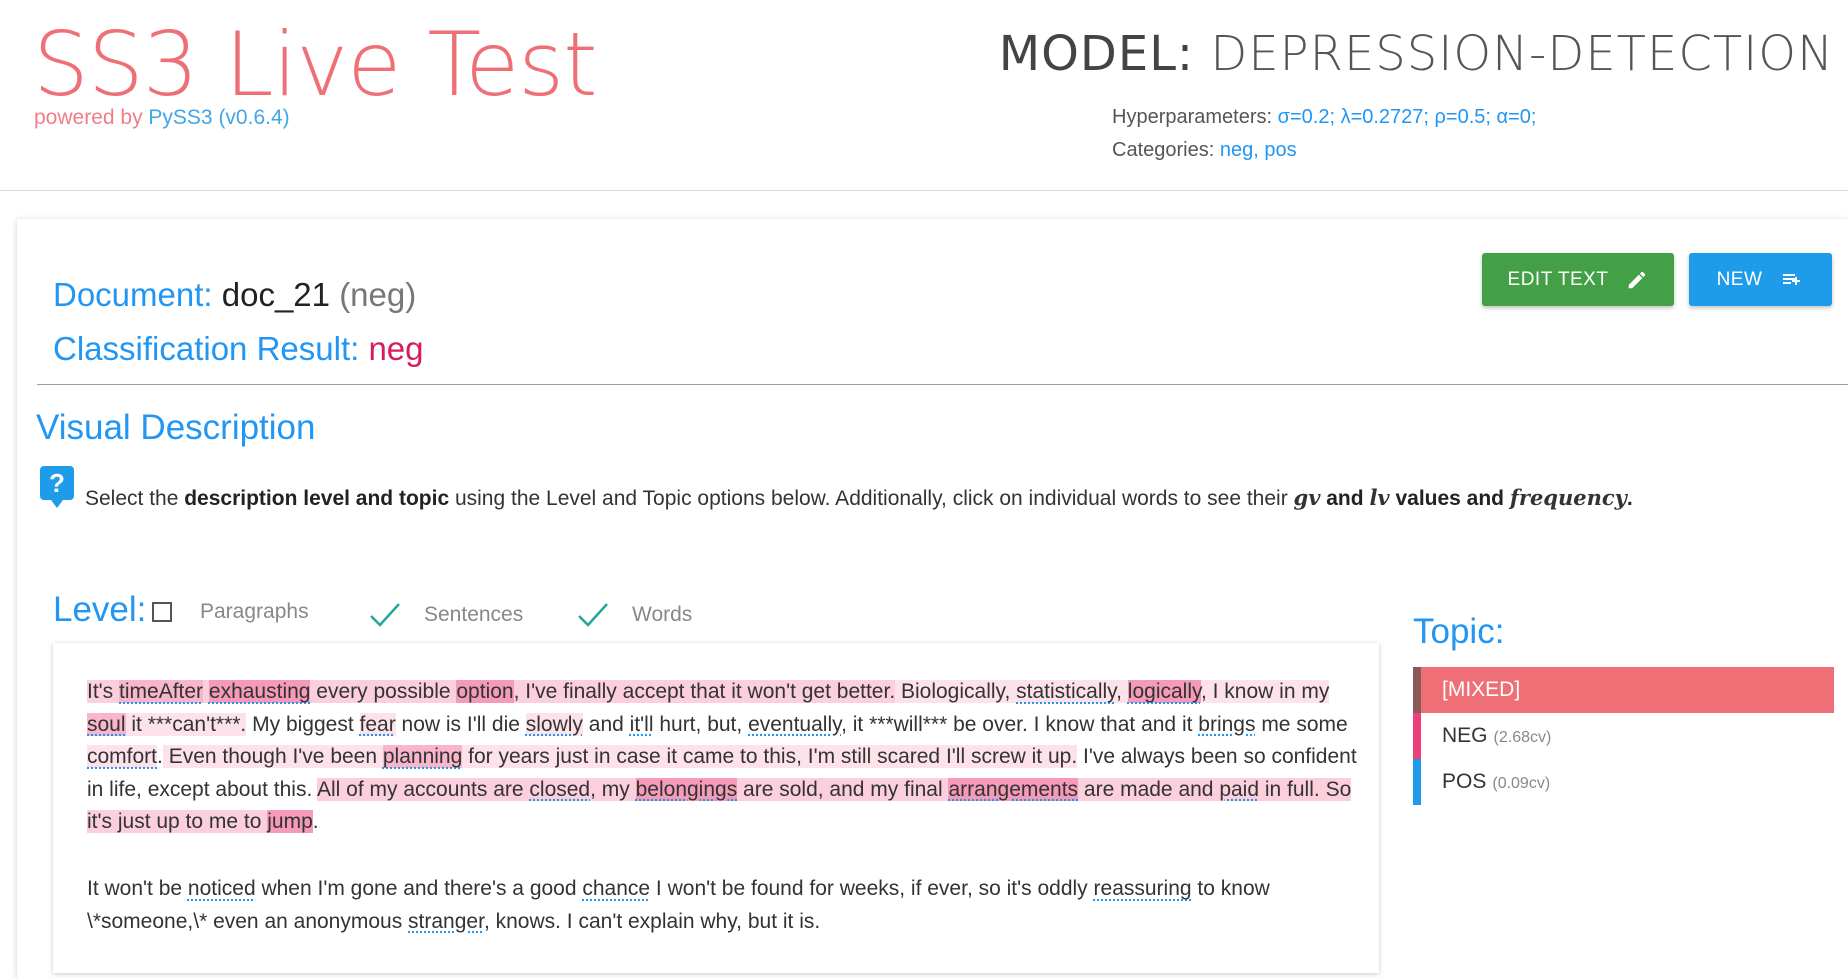 Image resolution: width=1848 pixels, height=979 pixels. I want to click on word: , I know in my, so click(1265, 691).